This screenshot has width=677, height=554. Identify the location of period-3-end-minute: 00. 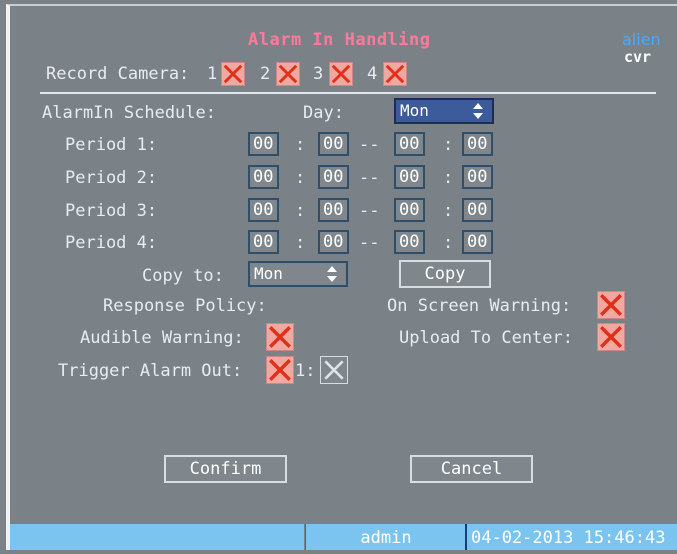
(477, 210).